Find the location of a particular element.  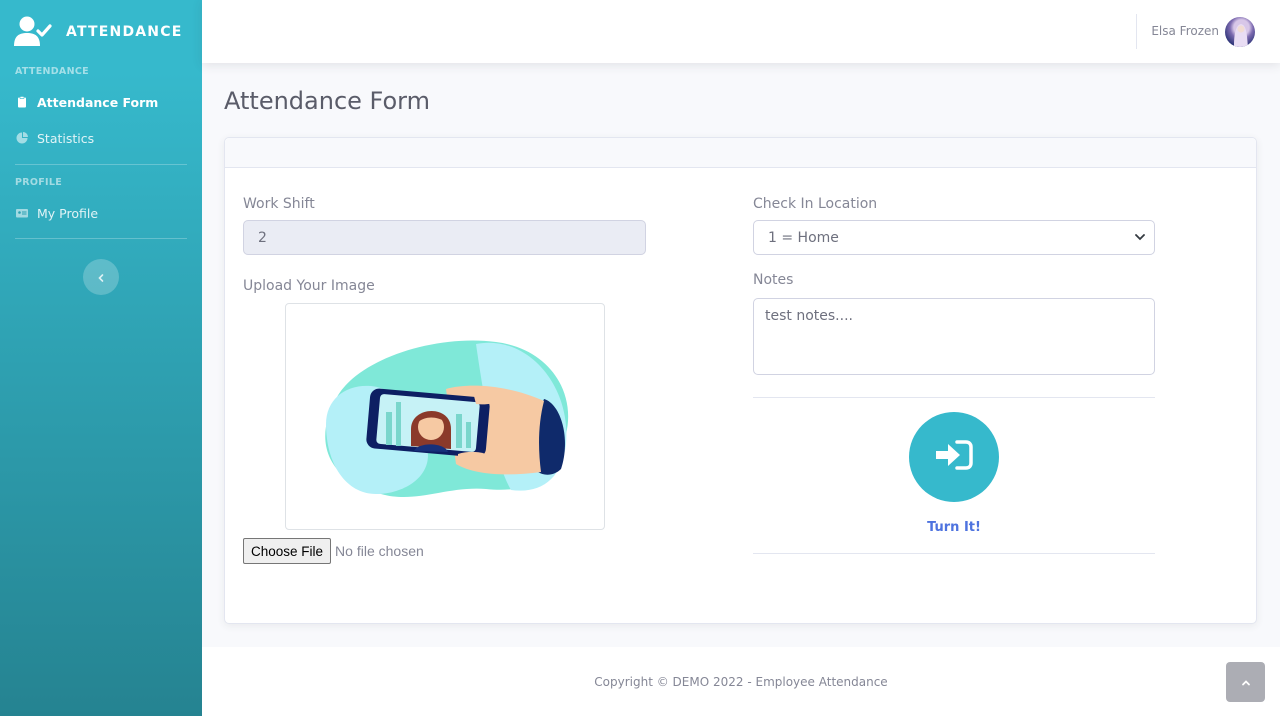

sidebar-item-attendance-form: Attendance Form is located at coordinates (101, 102).